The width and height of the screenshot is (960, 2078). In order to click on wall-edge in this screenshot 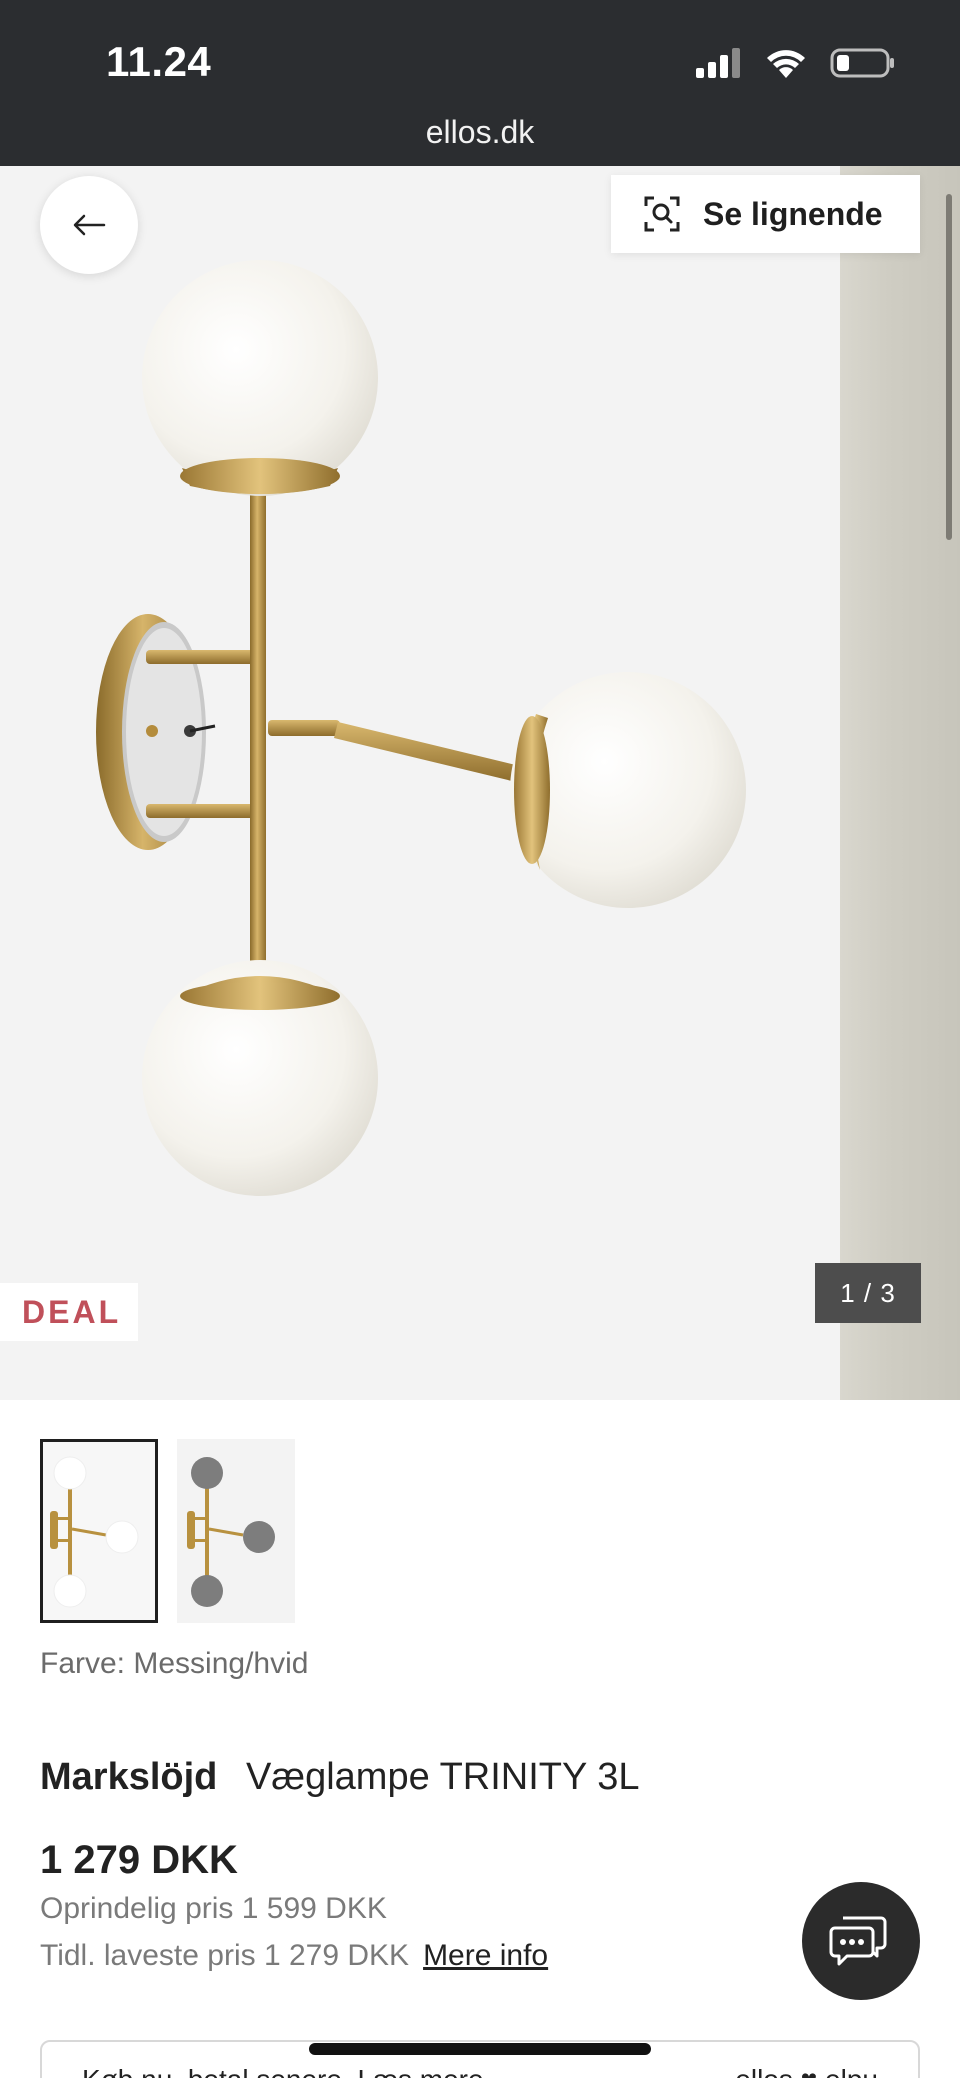, I will do `click(900, 783)`.